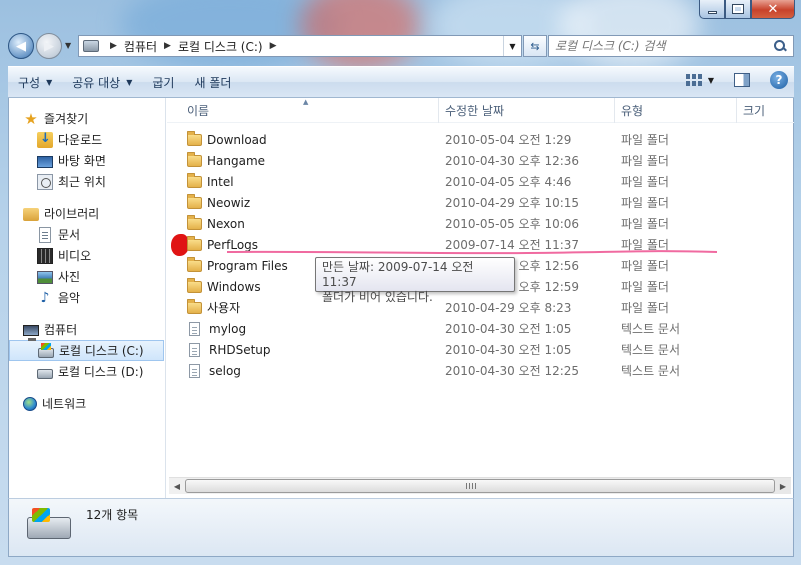  What do you see at coordinates (102, 82) in the screenshot?
I see `share-button: 공유 대상 ▼` at bounding box center [102, 82].